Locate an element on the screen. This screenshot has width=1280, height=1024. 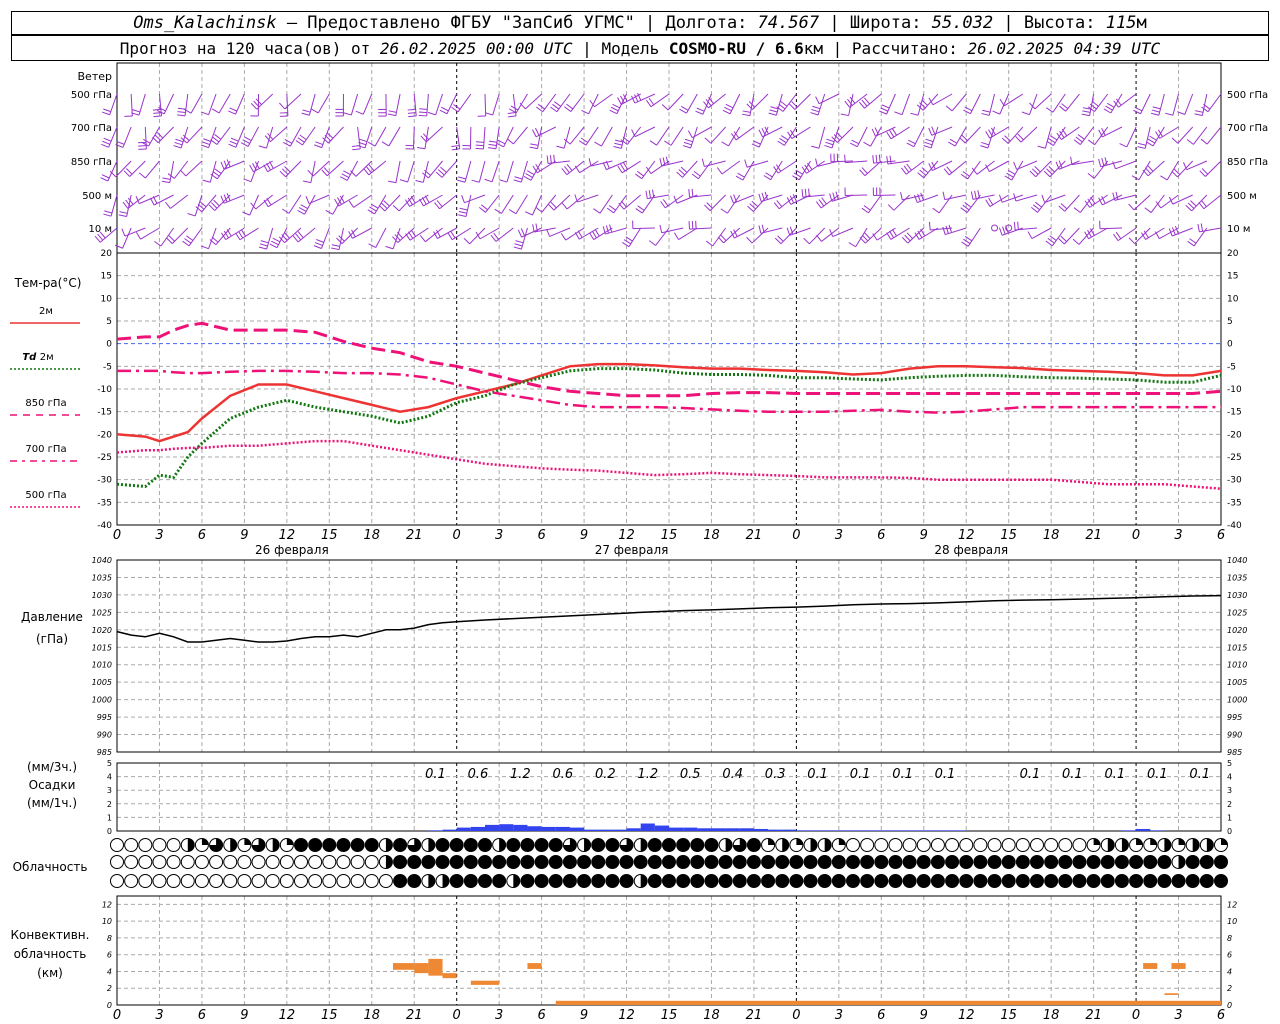
hour-tick-label: 6 is located at coordinates (1221, 1015).